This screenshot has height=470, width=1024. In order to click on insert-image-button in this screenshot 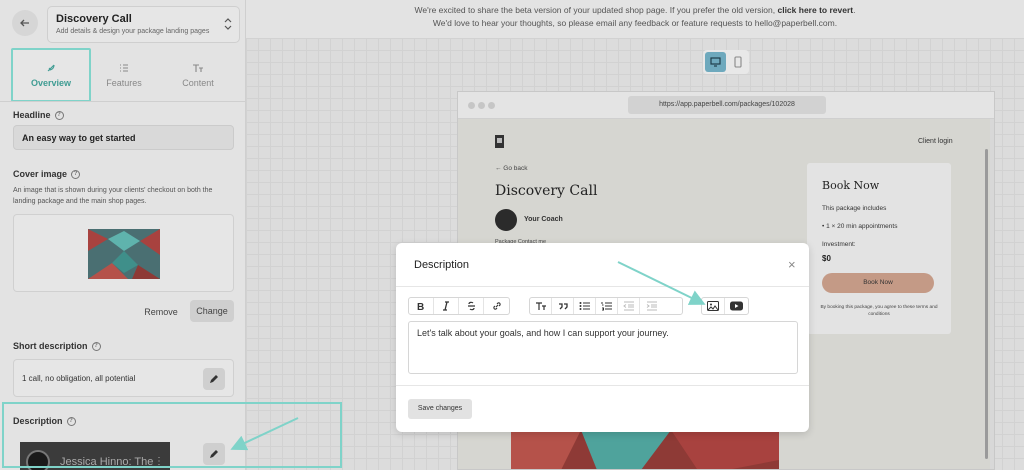, I will do `click(714, 306)`.